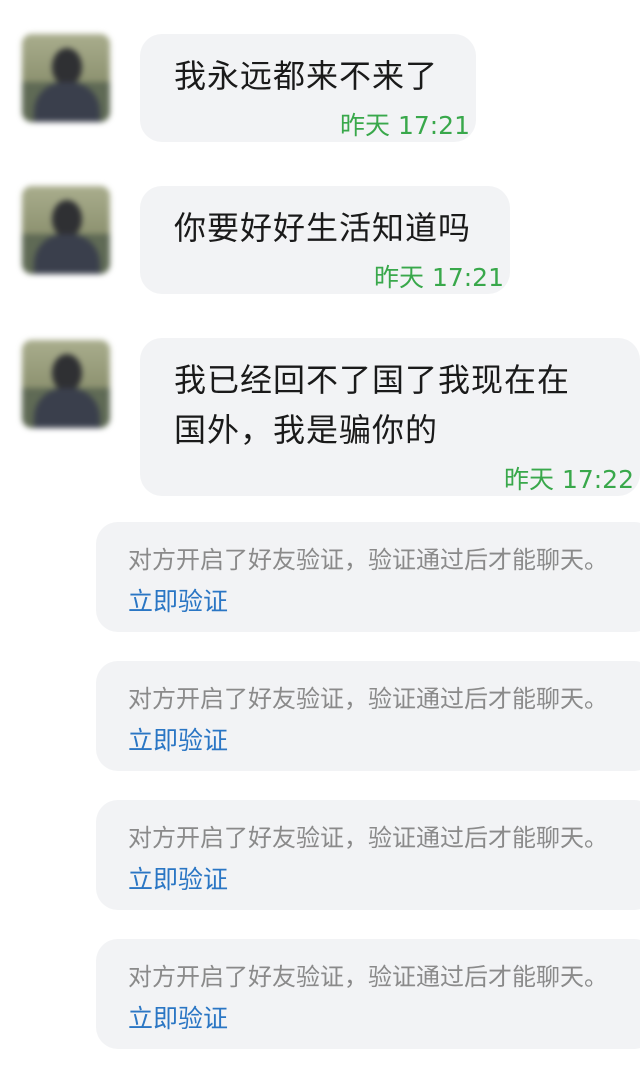  Describe the element at coordinates (323, 228) in the screenshot. I see `message-text: 你要好好生活知道吗` at that location.